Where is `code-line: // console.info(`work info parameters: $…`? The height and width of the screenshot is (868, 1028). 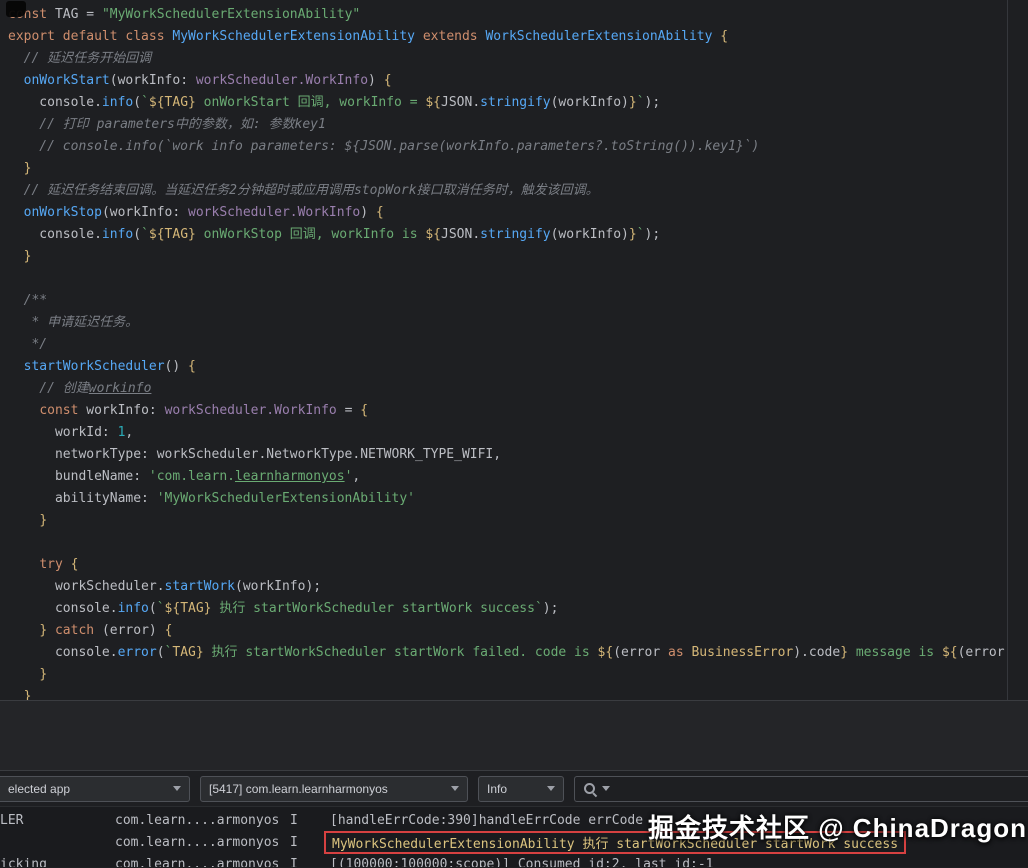 code-line: // console.info(`work info parameters: $… is located at coordinates (518, 147).